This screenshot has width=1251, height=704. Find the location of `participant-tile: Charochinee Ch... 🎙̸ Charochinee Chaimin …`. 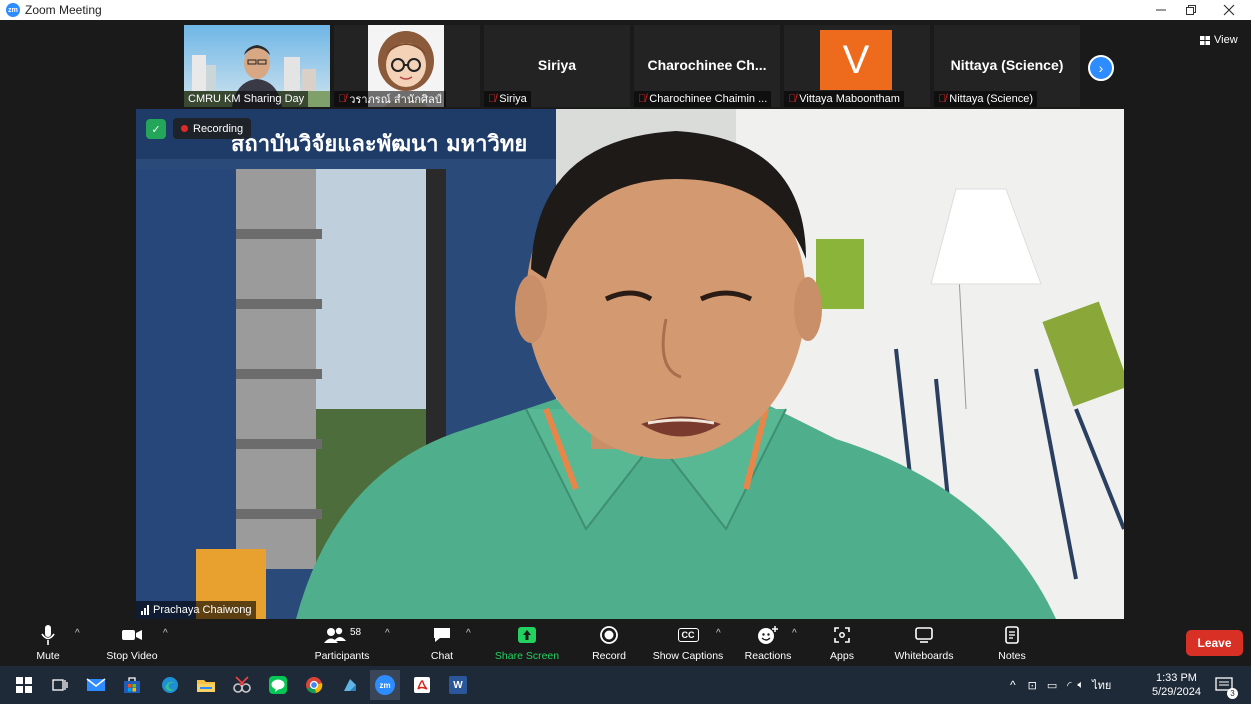

participant-tile: Charochinee Ch... 🎙̸ Charochinee Chaimin … is located at coordinates (707, 66).